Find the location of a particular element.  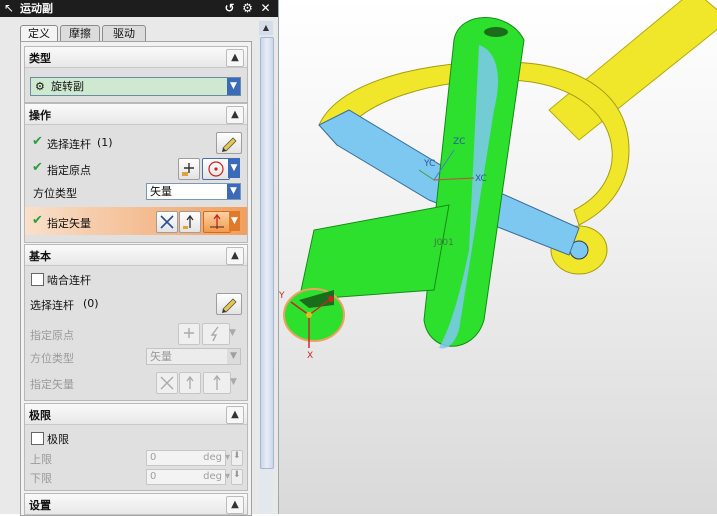

revolute-joint-icon: ⚙ is located at coordinates (40, 86).